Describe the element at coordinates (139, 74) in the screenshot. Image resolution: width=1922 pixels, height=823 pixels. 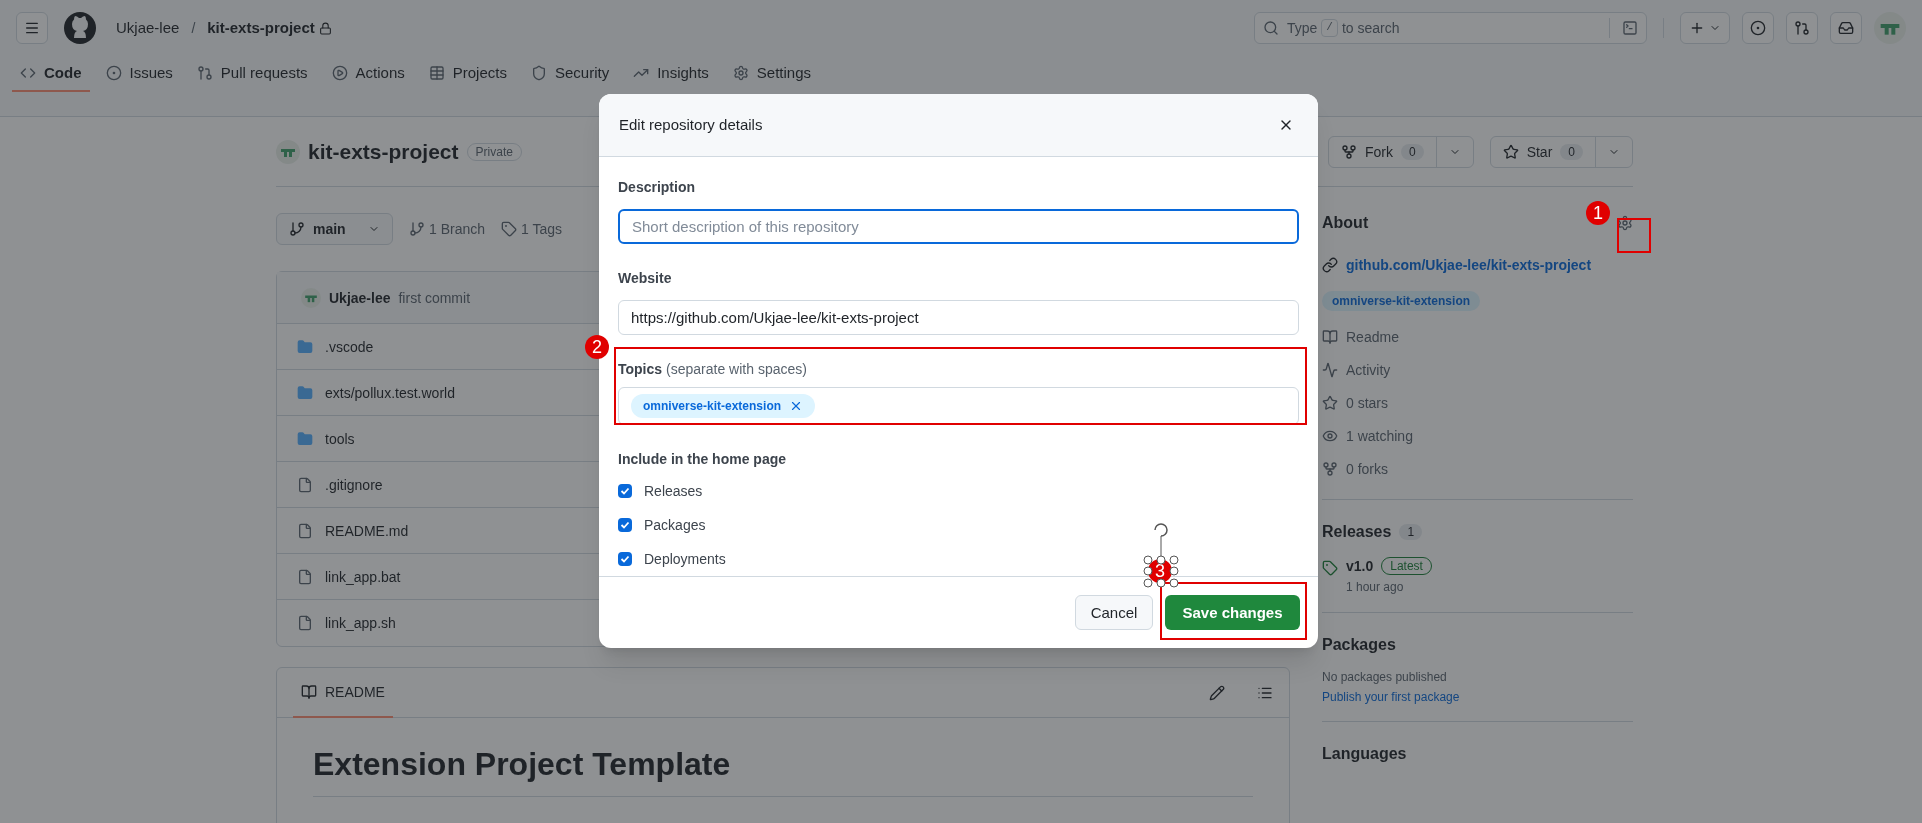
I see `repo-tab: Issues` at that location.